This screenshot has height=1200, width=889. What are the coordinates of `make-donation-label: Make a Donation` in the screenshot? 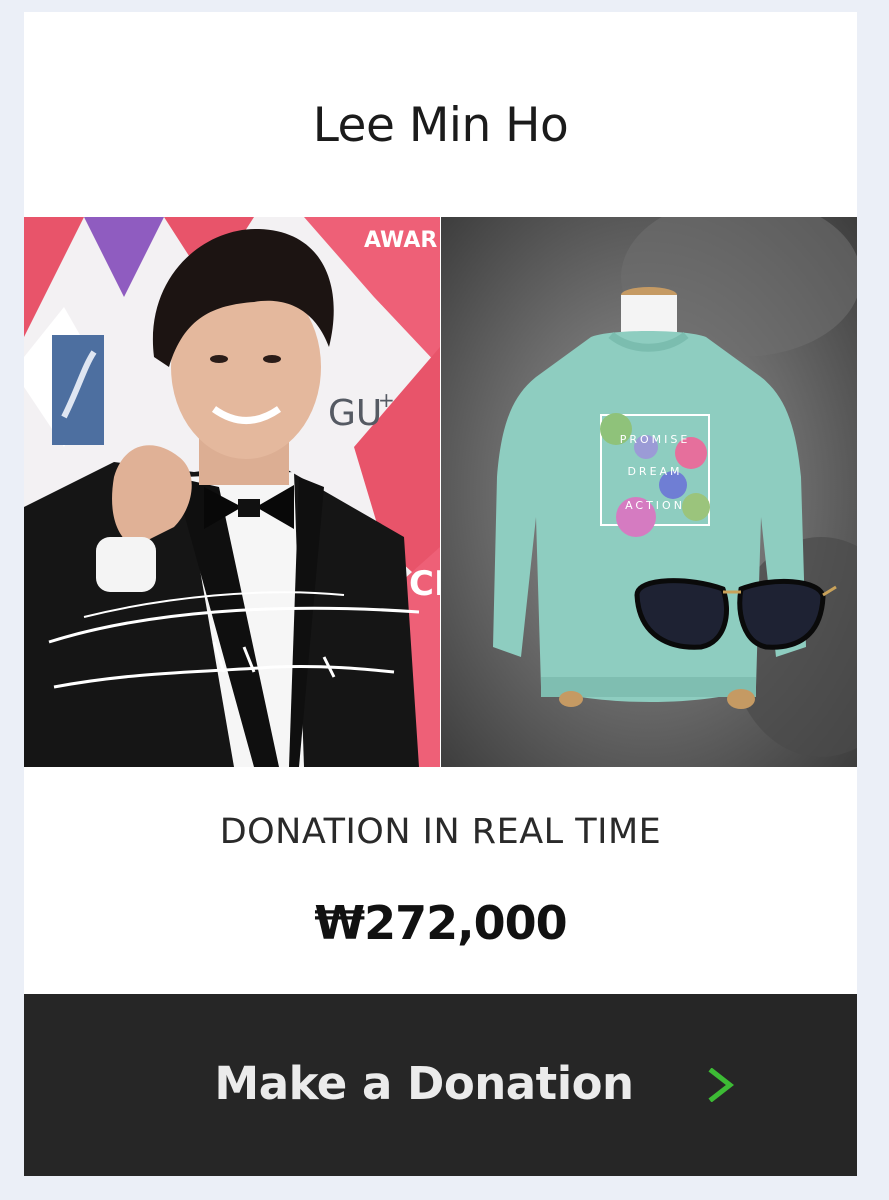 It's located at (424, 1083).